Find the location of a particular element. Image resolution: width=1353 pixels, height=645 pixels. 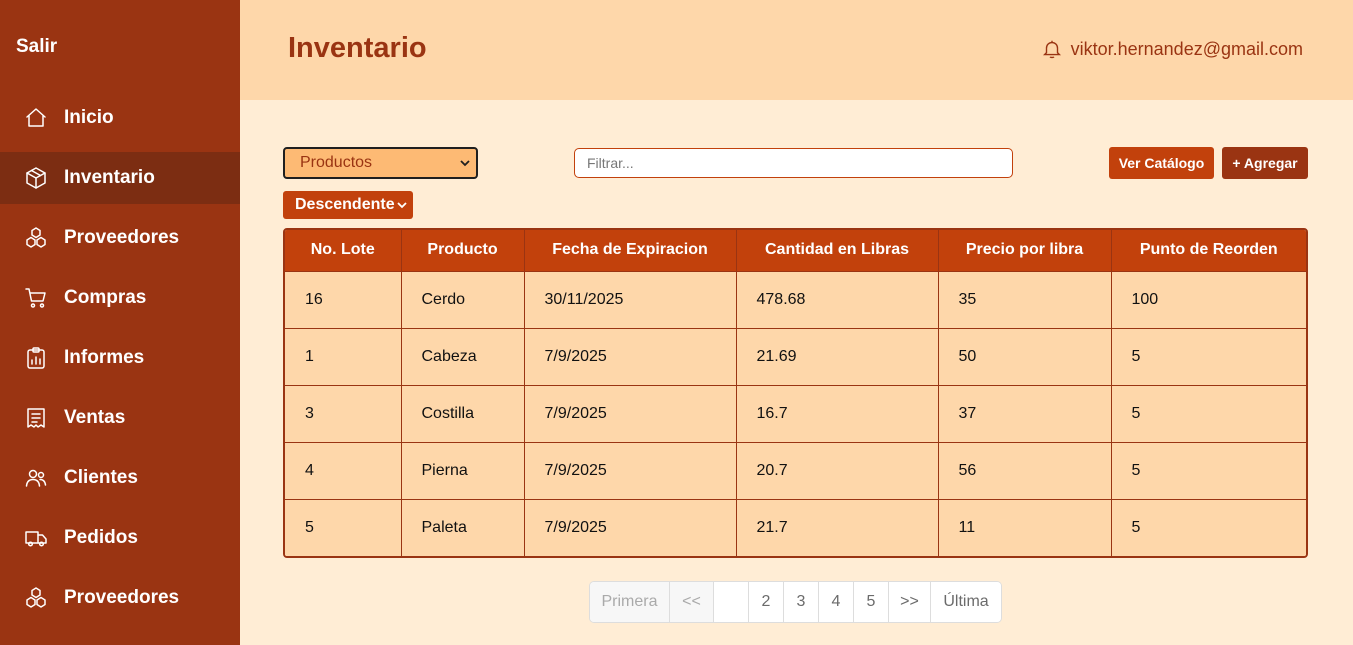

page-title: Inventario is located at coordinates (357, 48).